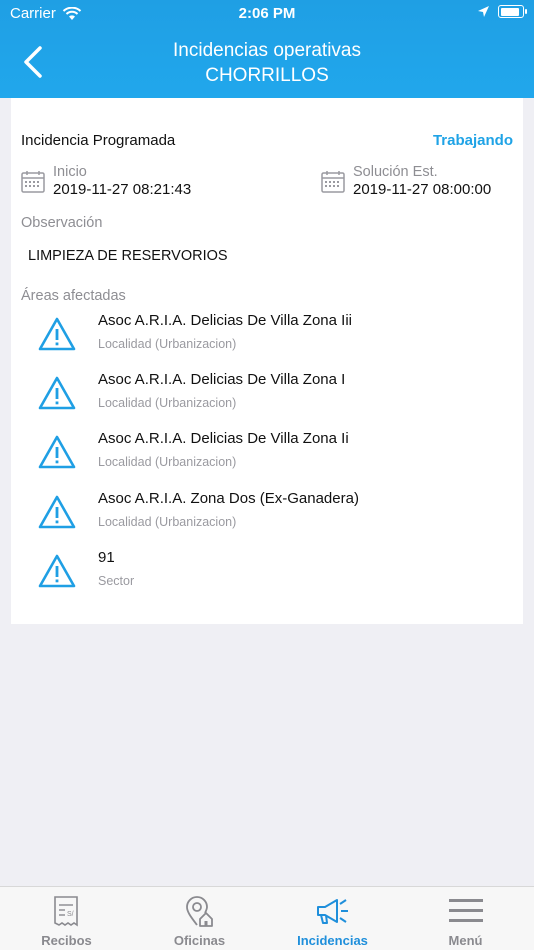 The height and width of the screenshot is (950, 534). Describe the element at coordinates (116, 581) in the screenshot. I see `area-kind: Sector` at that location.